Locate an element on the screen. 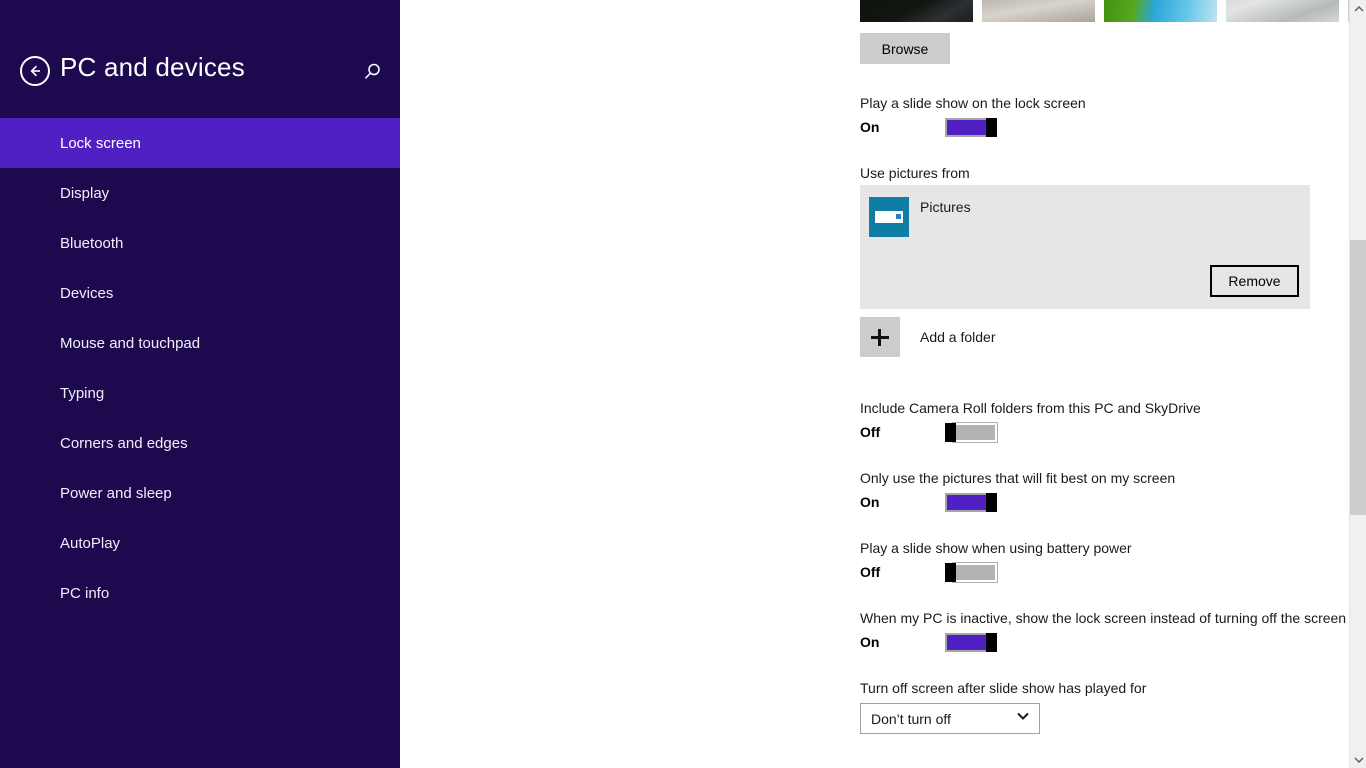 This screenshot has height=768, width=1366. pictures-folder-panel: Pictures Remove is located at coordinates (1085, 247).